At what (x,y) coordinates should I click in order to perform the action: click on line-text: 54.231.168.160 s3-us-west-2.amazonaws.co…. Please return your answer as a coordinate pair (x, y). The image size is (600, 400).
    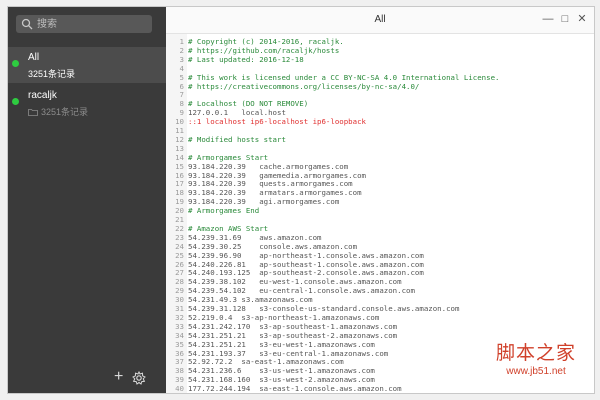
    Looking at the image, I should click on (281, 380).